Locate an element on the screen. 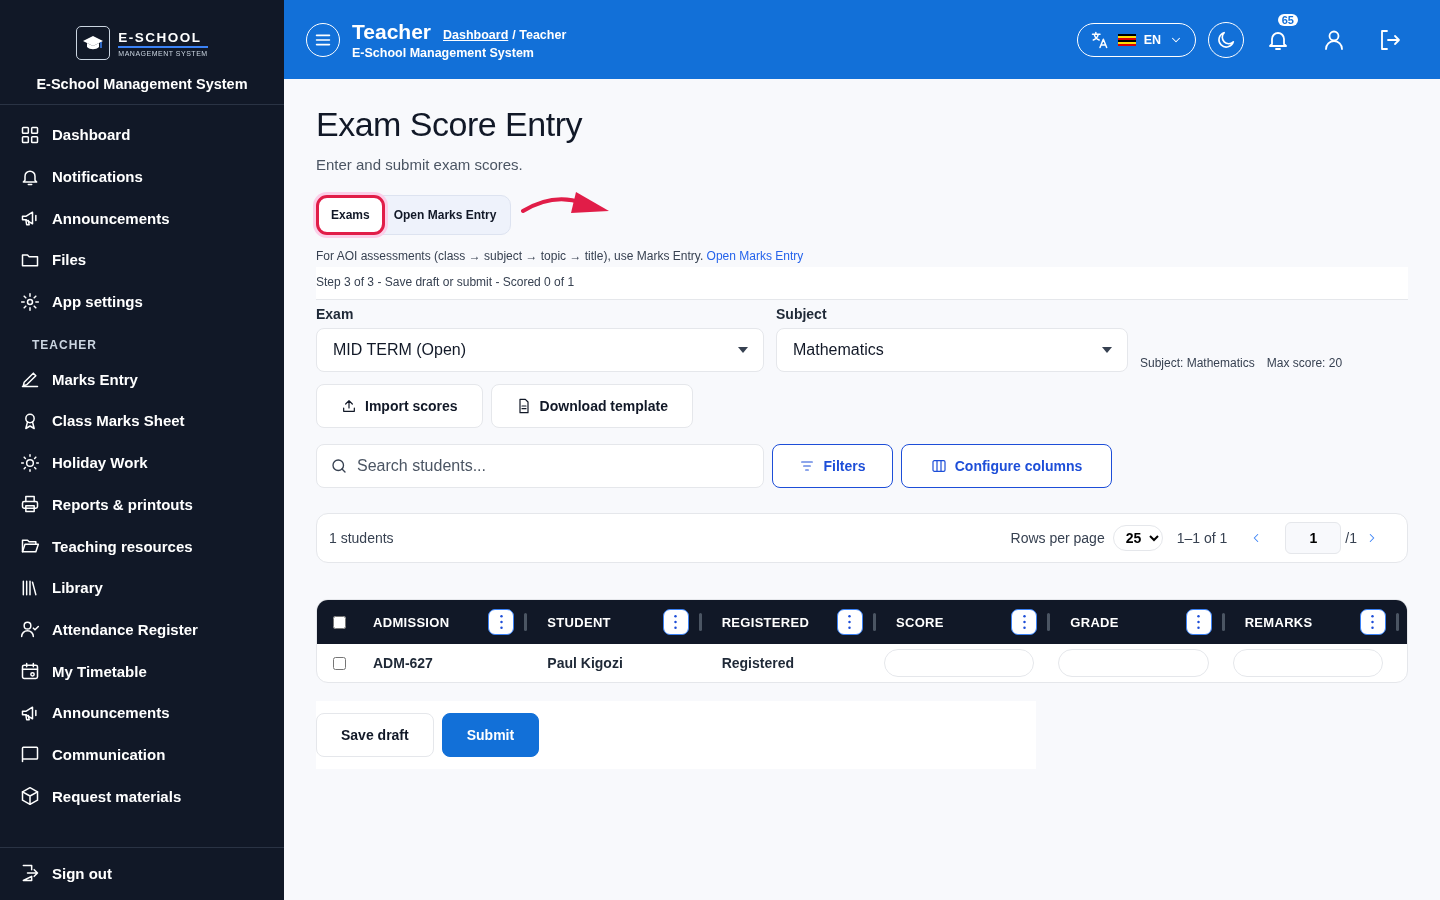 The height and width of the screenshot is (900, 1440). flag-icon is located at coordinates (1126, 39).